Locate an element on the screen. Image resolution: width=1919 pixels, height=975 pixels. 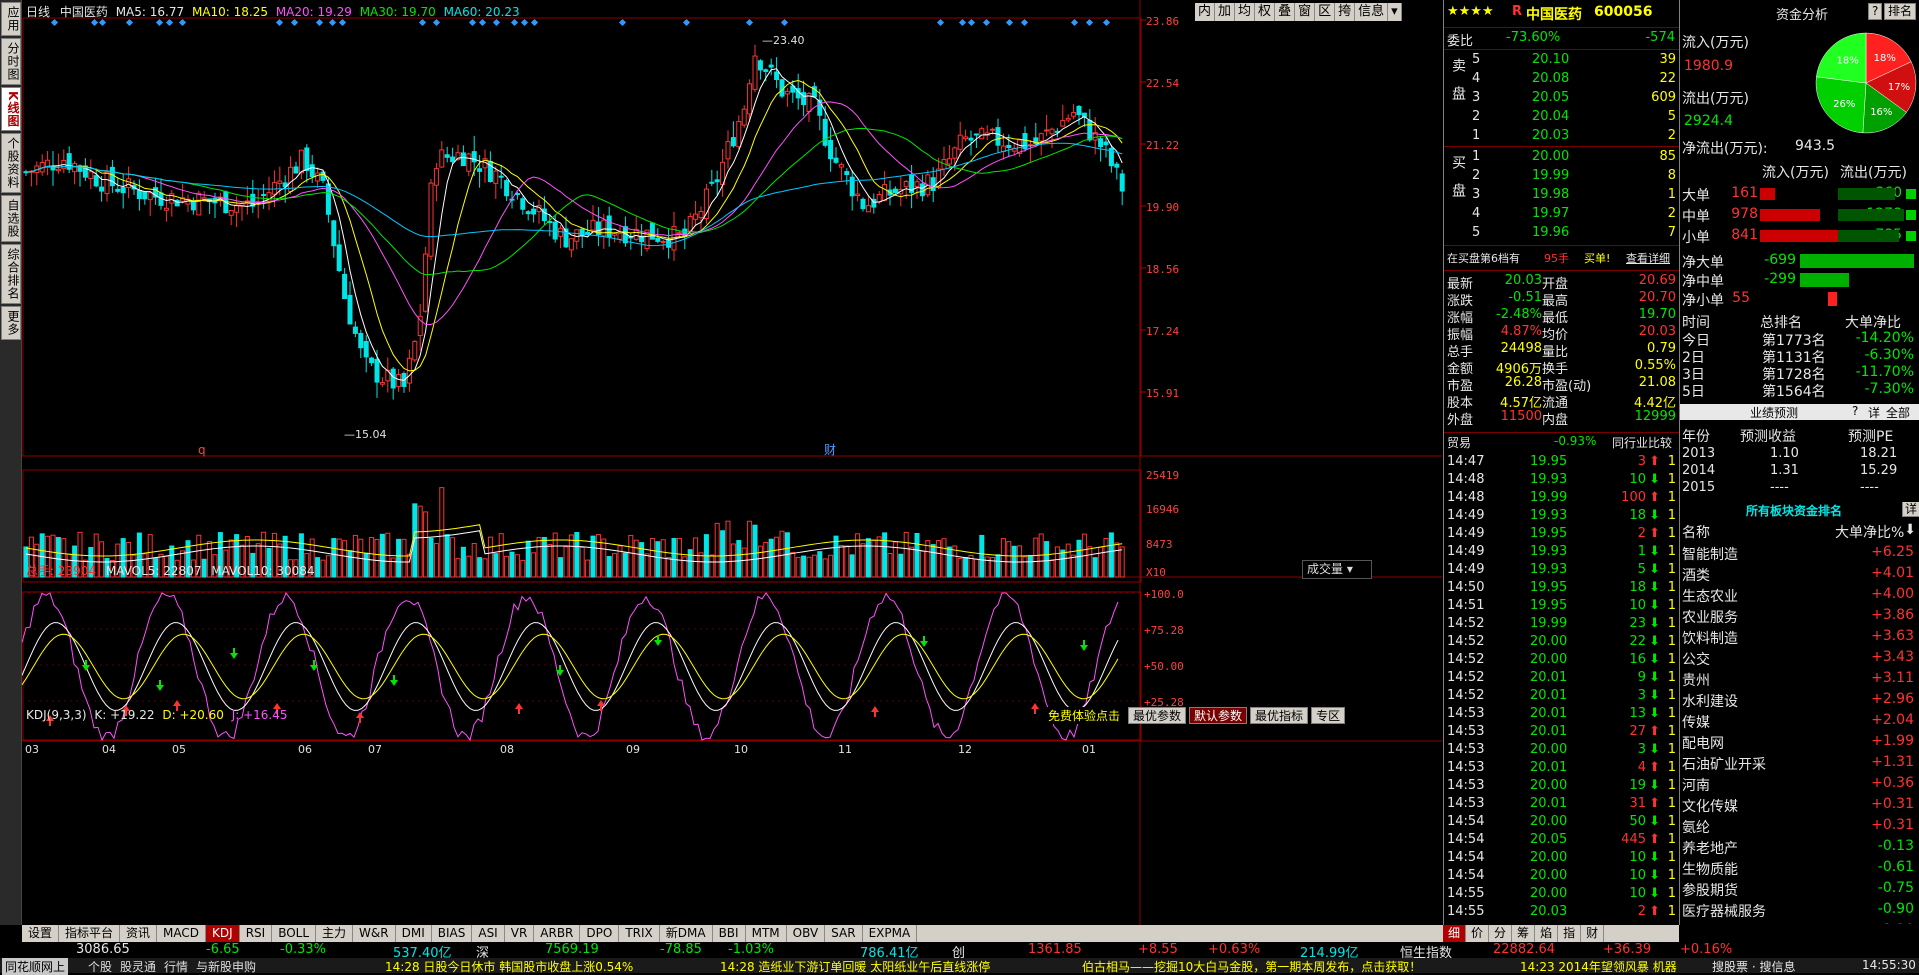
detail-tab-5: 指 is located at coordinates (1570, 933).